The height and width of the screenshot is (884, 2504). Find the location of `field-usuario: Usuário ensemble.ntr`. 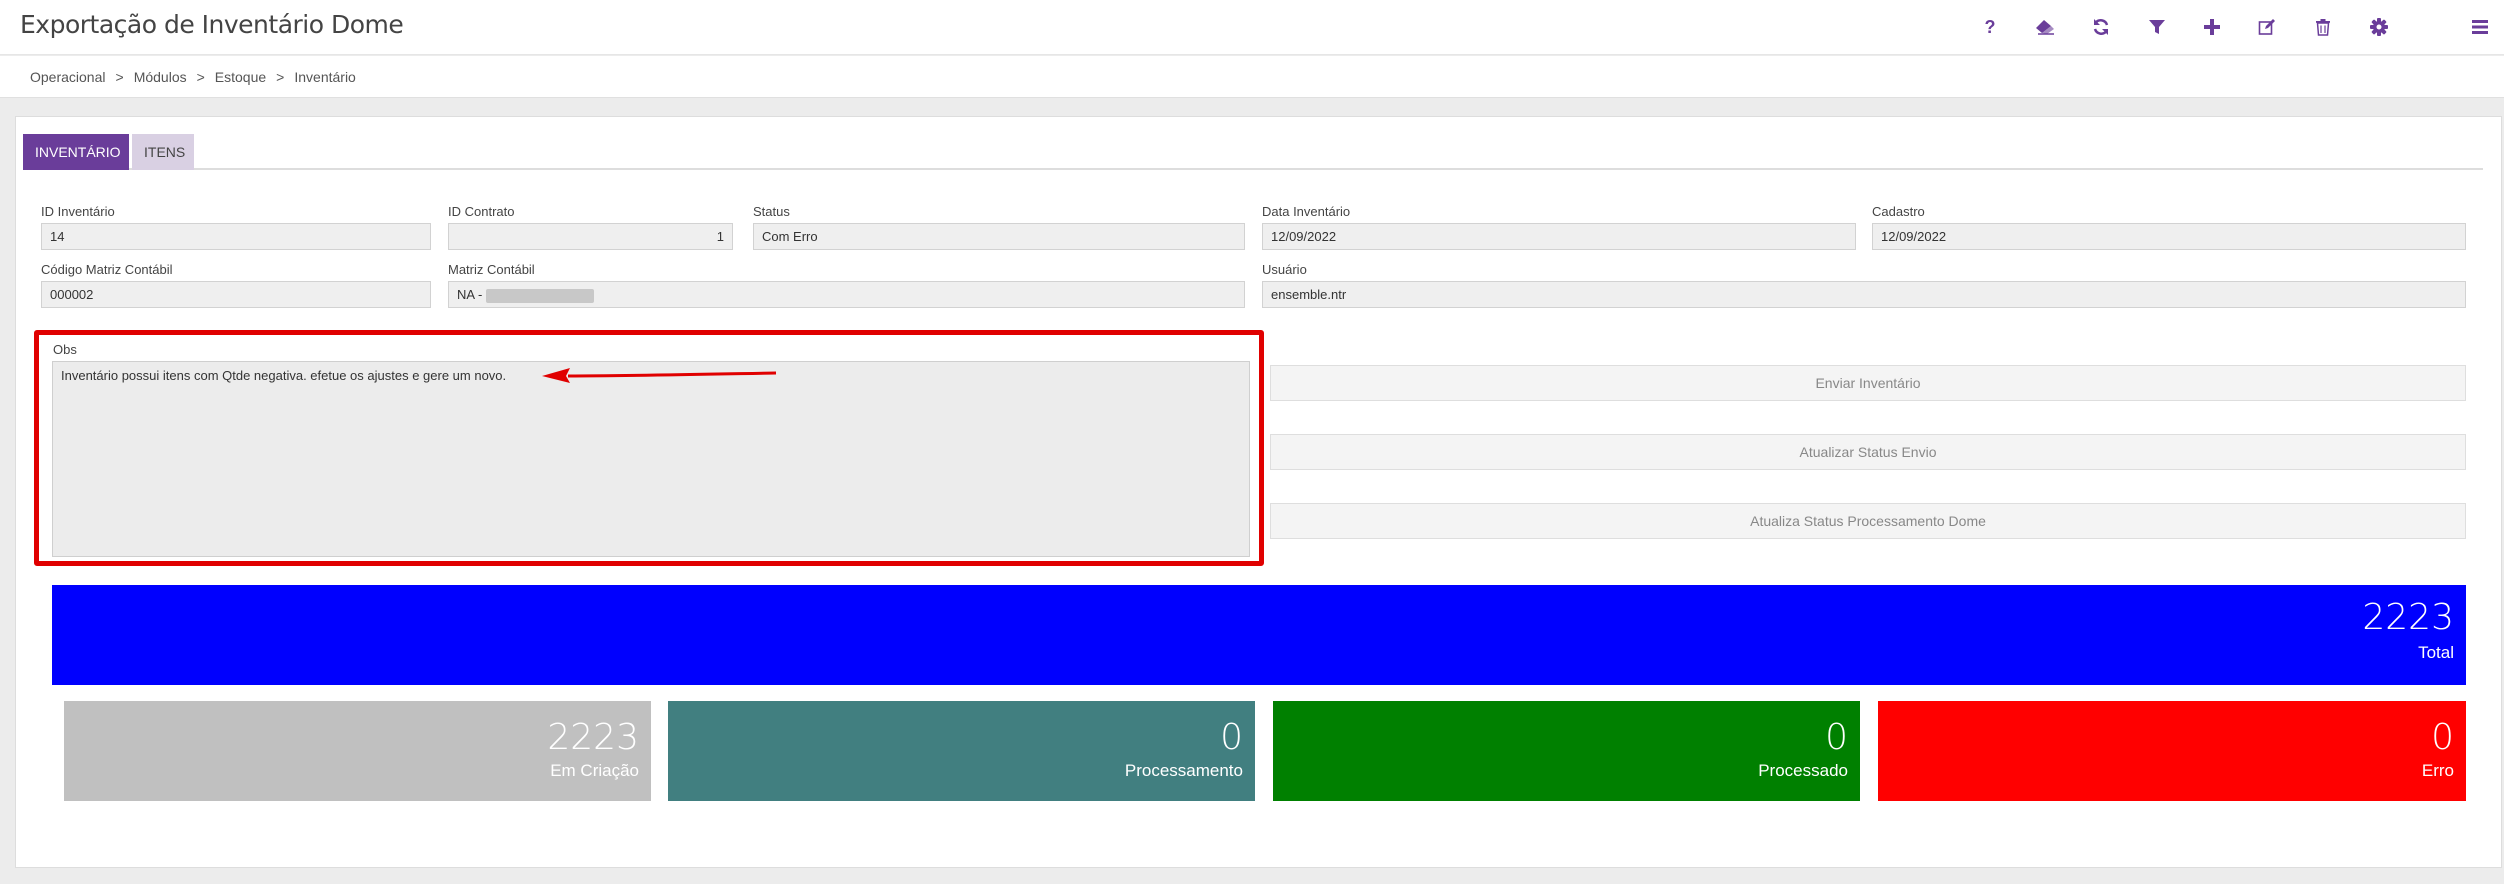

field-usuario: Usuário ensemble.ntr is located at coordinates (1864, 284).